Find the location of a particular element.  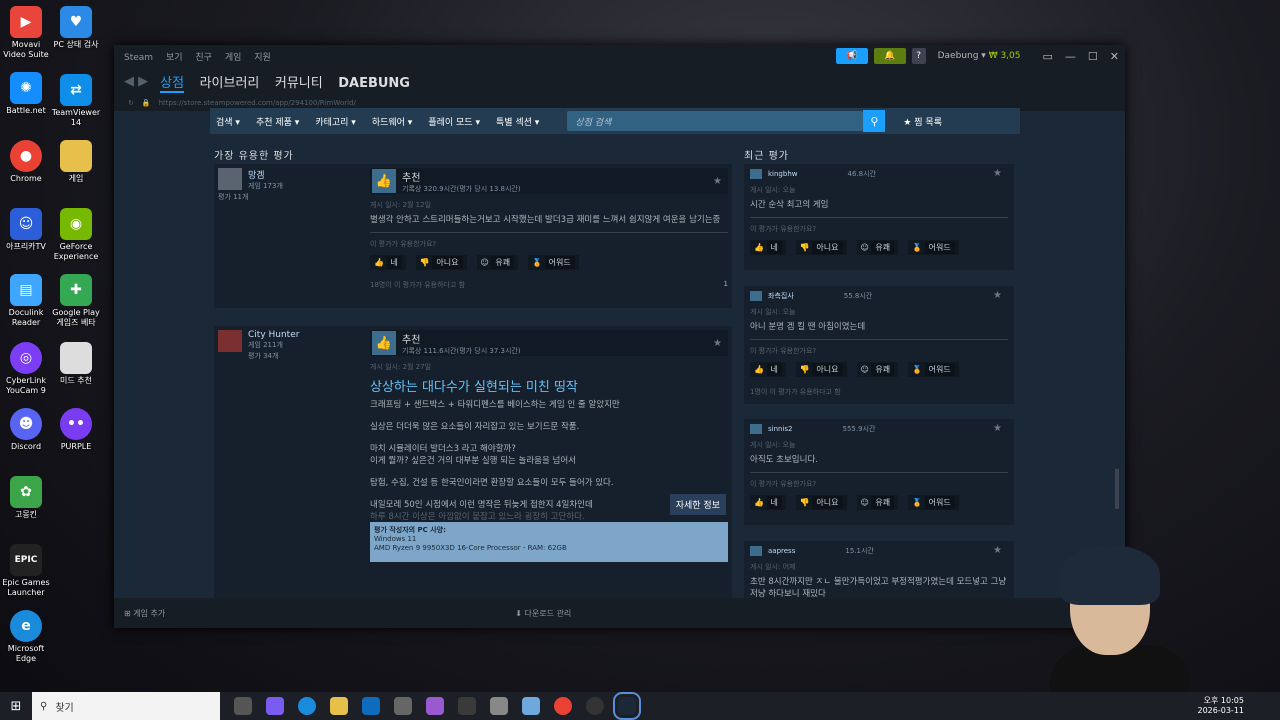

copilot-icon is located at coordinates (275, 706).